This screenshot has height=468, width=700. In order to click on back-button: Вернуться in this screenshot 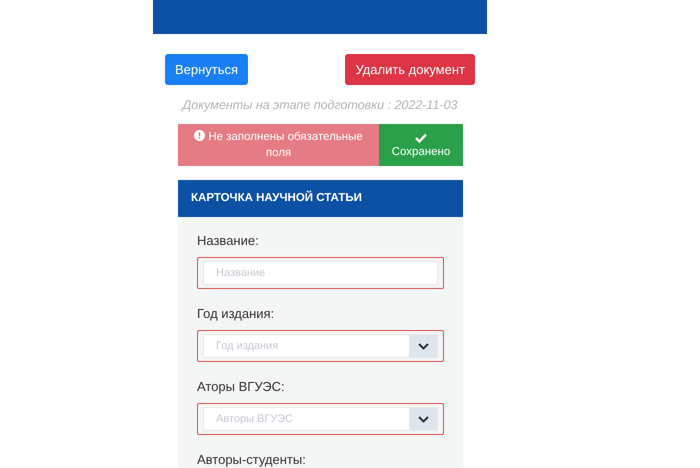, I will do `click(206, 69)`.